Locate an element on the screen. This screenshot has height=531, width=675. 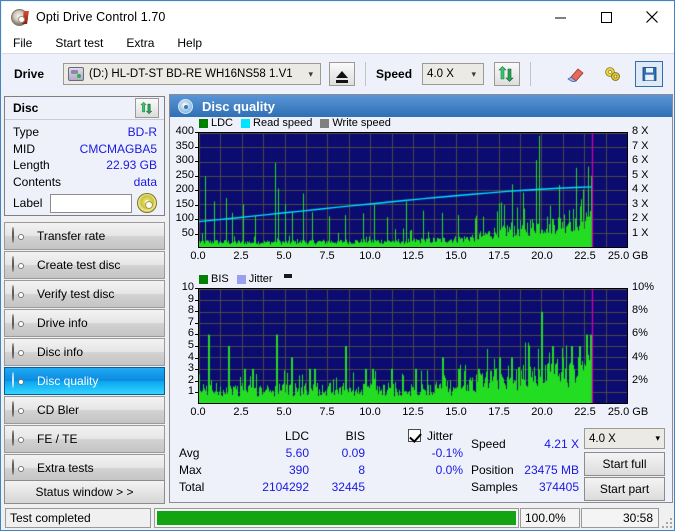
y2-axis-tick: 2 X is located at coordinates (640, 218).